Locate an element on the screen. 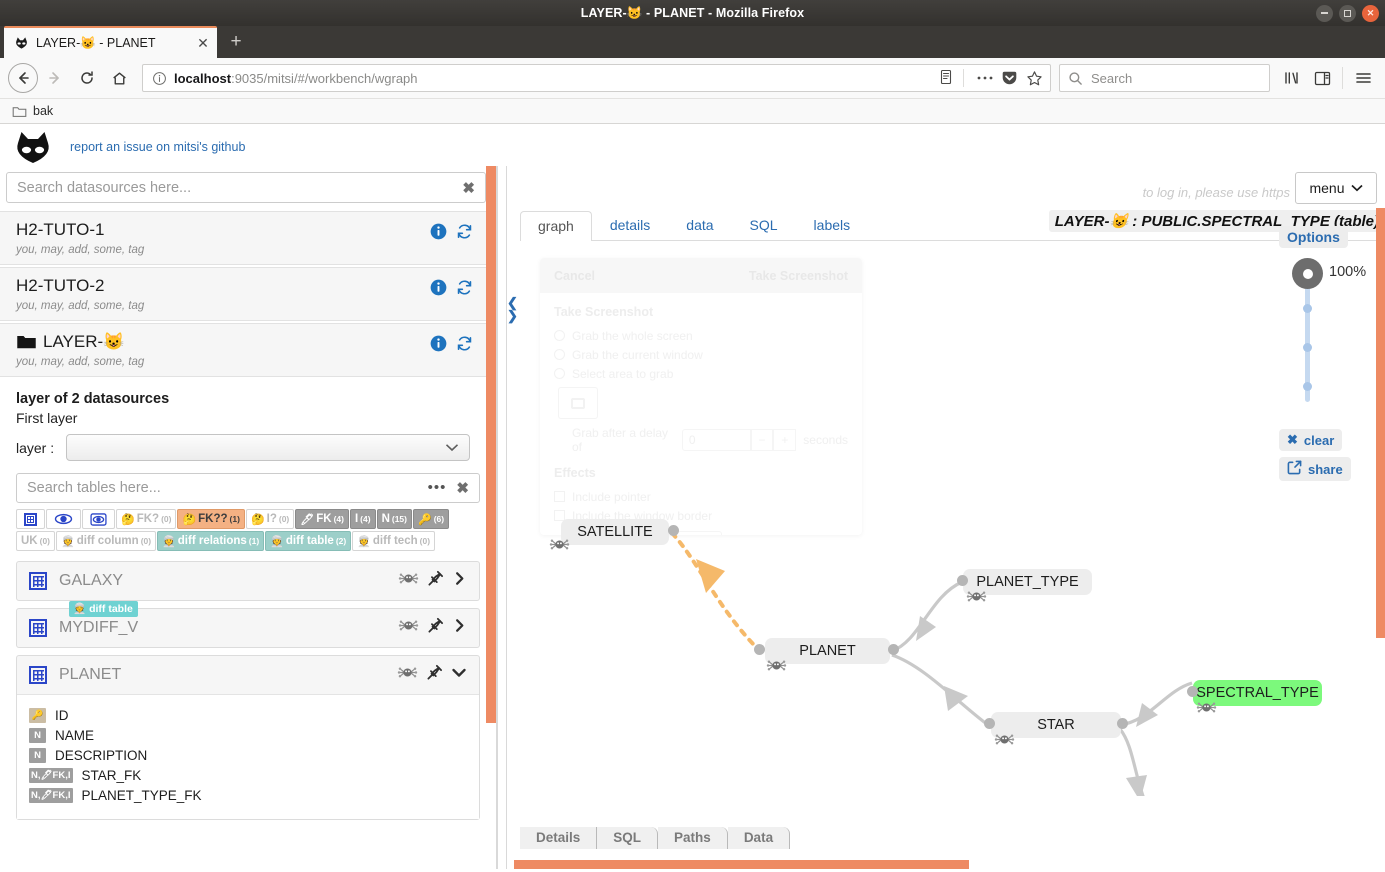 Image resolution: width=1385 pixels, height=872 pixels. pocket-icon is located at coordinates (1009, 78).